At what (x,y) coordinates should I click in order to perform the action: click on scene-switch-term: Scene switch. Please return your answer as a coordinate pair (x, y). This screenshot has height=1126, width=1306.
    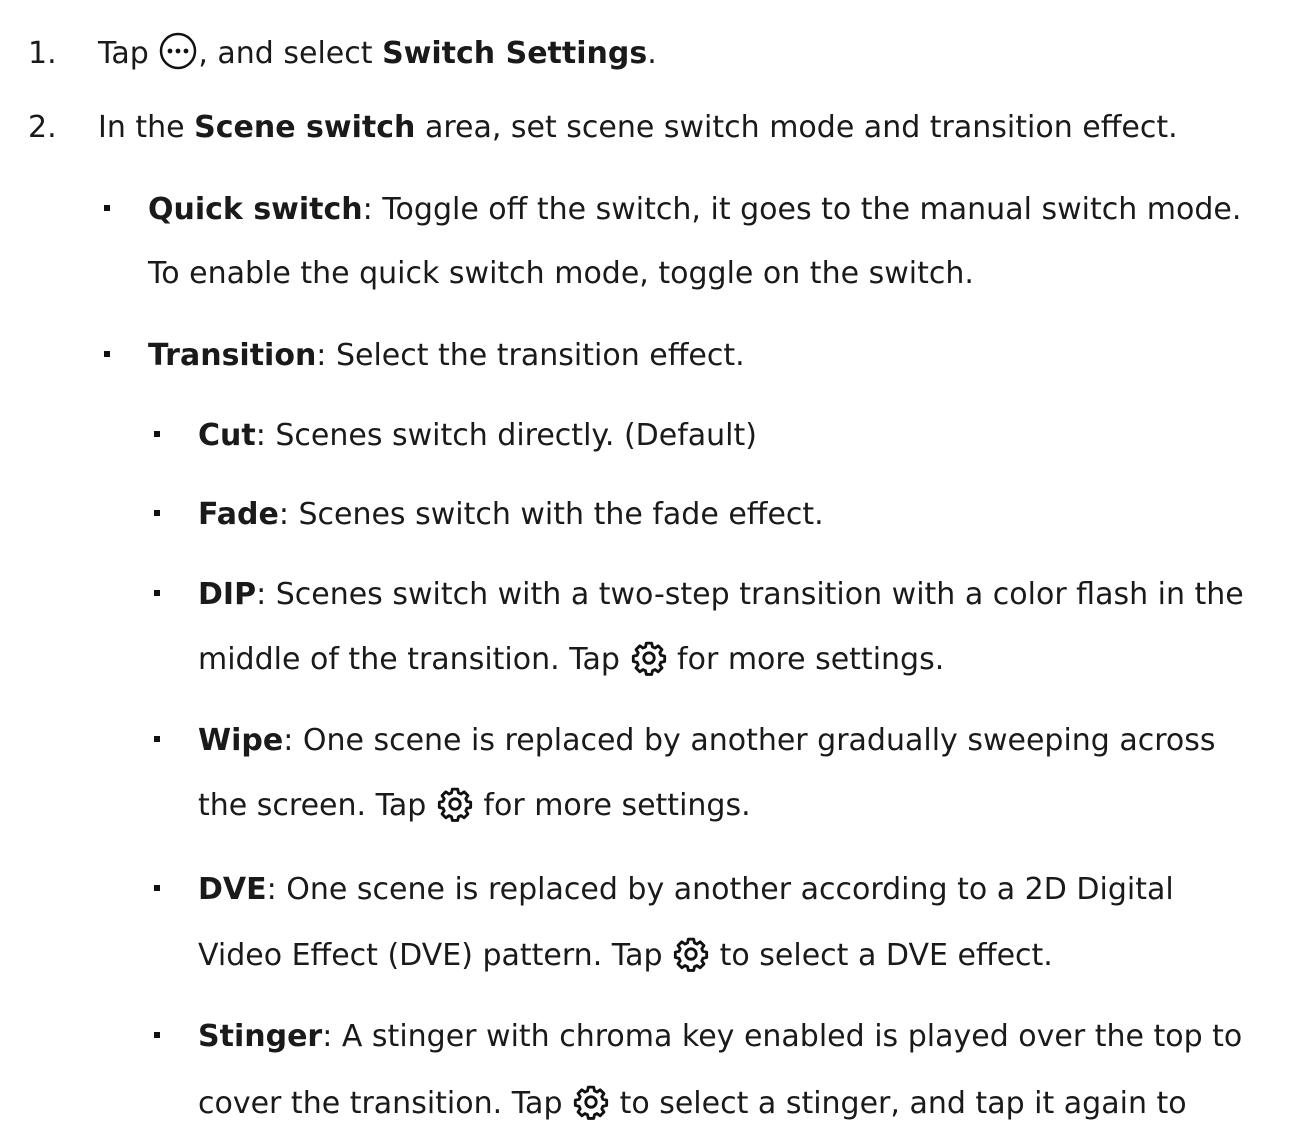
    Looking at the image, I should click on (305, 127).